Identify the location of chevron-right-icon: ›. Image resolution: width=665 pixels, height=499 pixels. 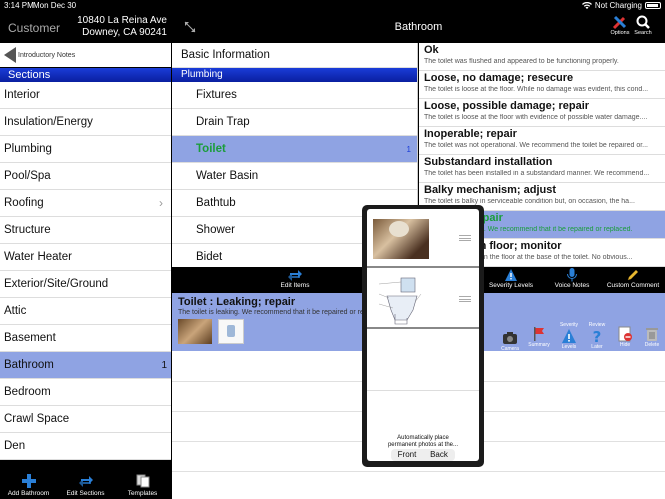
(161, 203).